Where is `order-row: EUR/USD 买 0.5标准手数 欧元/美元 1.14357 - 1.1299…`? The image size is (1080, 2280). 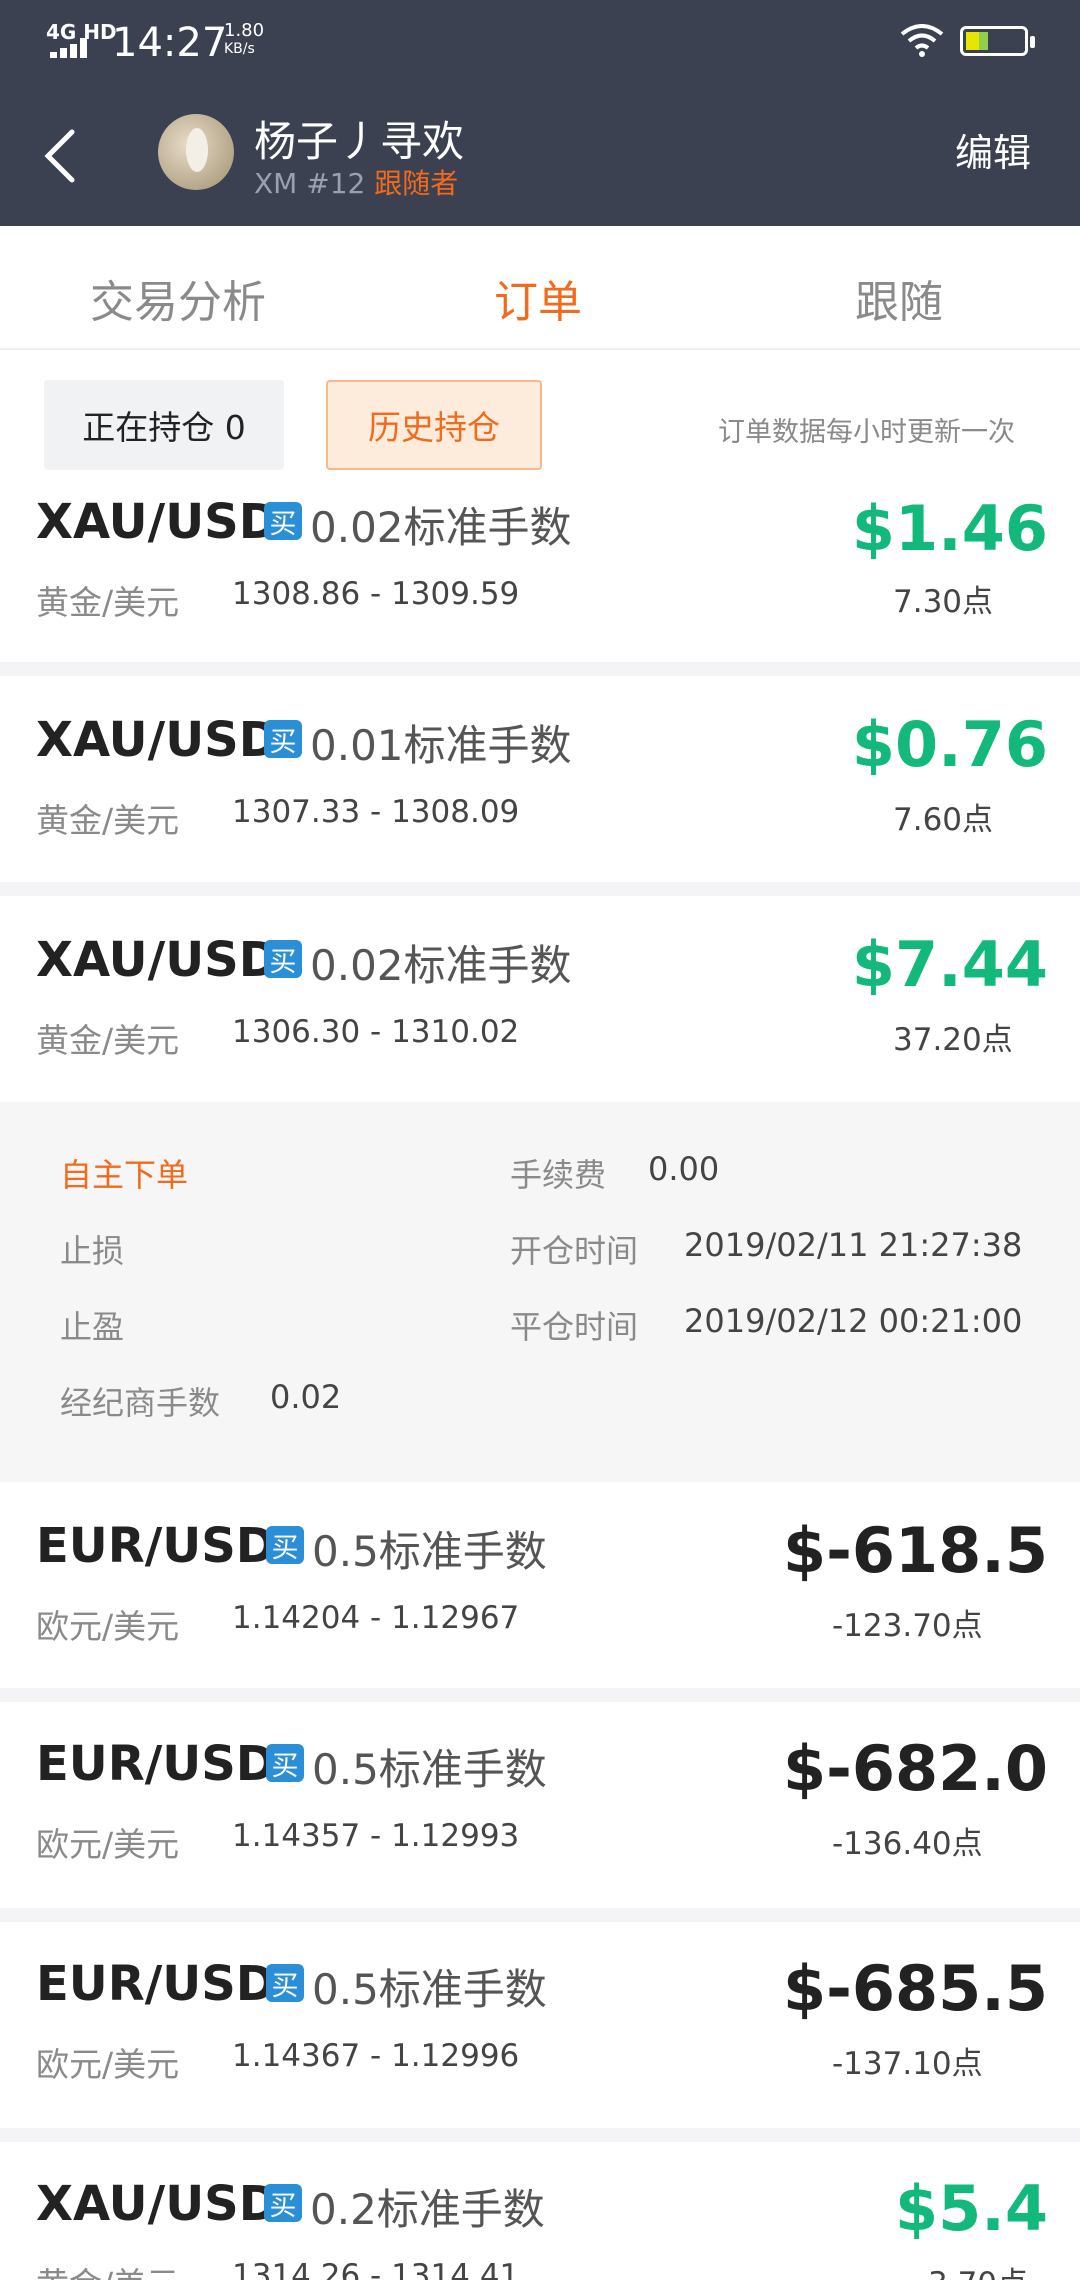 order-row: EUR/USD 买 0.5标准手数 欧元/美元 1.14357 - 1.1299… is located at coordinates (540, 1805).